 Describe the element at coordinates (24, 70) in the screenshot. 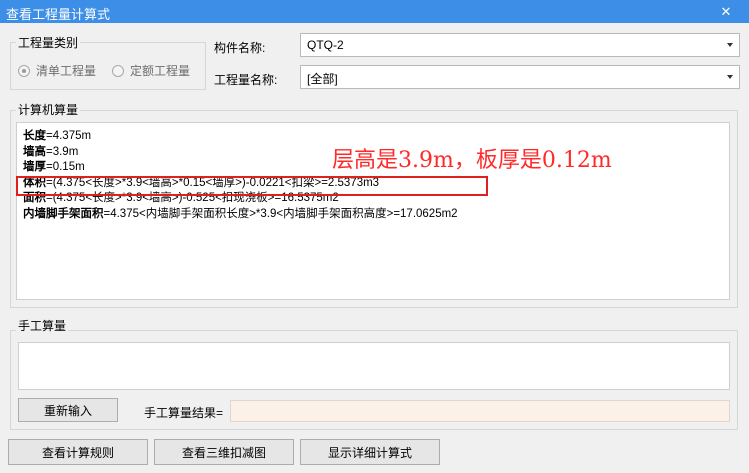

I see `radio-checked-icon` at that location.